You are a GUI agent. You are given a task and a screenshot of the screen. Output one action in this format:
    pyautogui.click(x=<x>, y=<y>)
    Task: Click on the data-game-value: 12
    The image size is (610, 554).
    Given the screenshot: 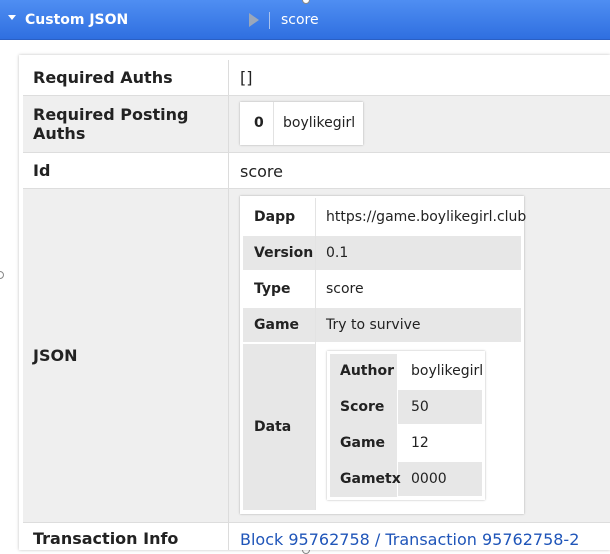 What is the action you would take?
    pyautogui.click(x=420, y=443)
    